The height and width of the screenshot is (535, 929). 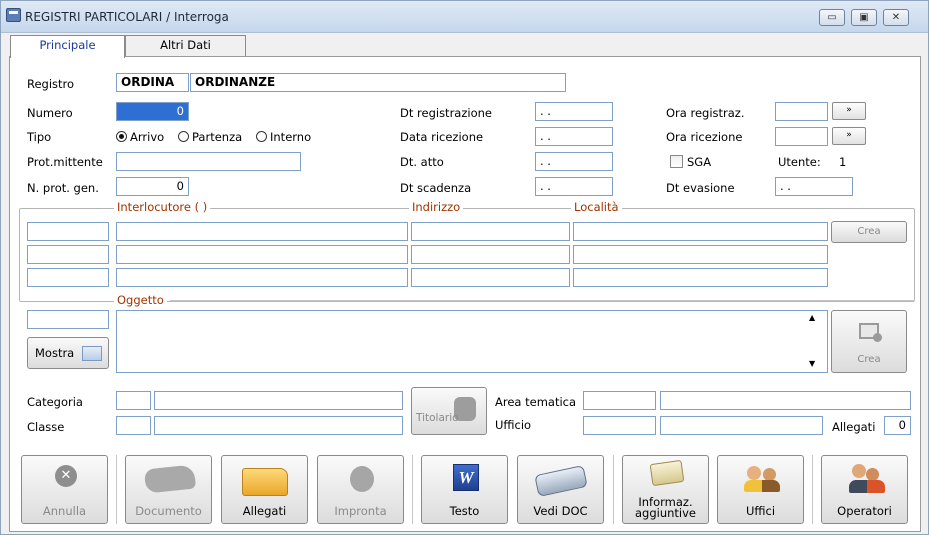 I want to click on registro-code-field: ORDINA, so click(x=152, y=82).